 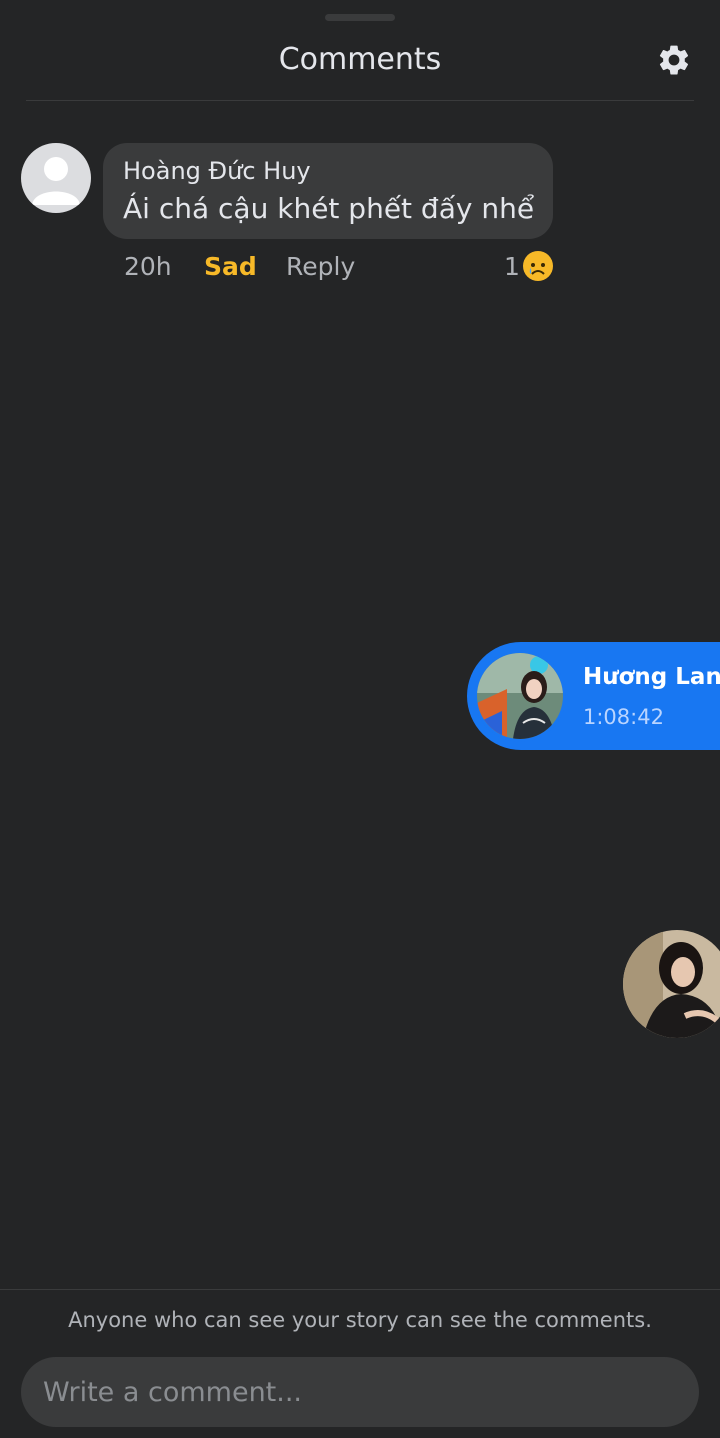 I want to click on comment-actions: 20h Sad Reply 1, so click(x=344, y=267).